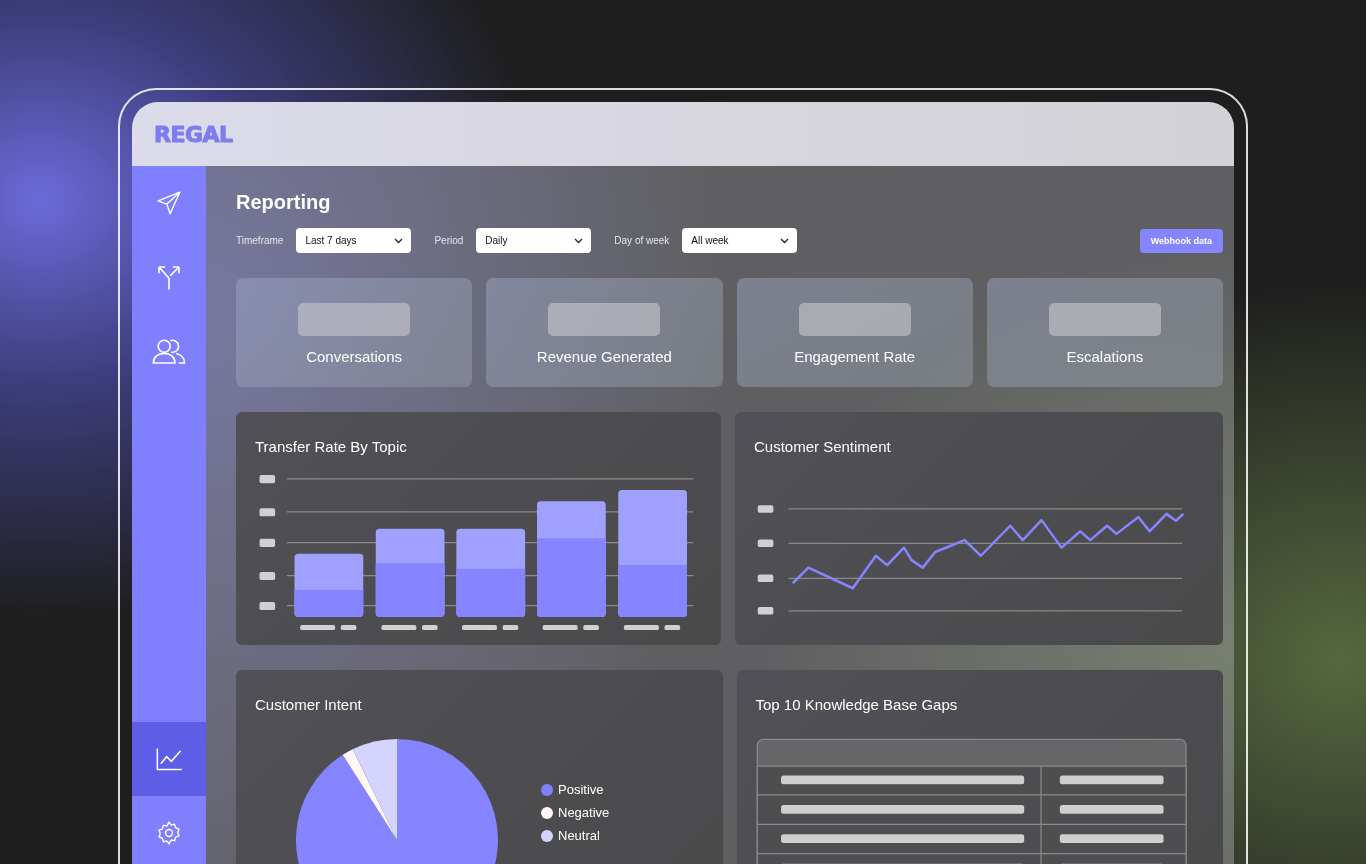 This screenshot has height=864, width=1366. What do you see at coordinates (855, 356) in the screenshot?
I see `stat-label: Engagement Rate` at bounding box center [855, 356].